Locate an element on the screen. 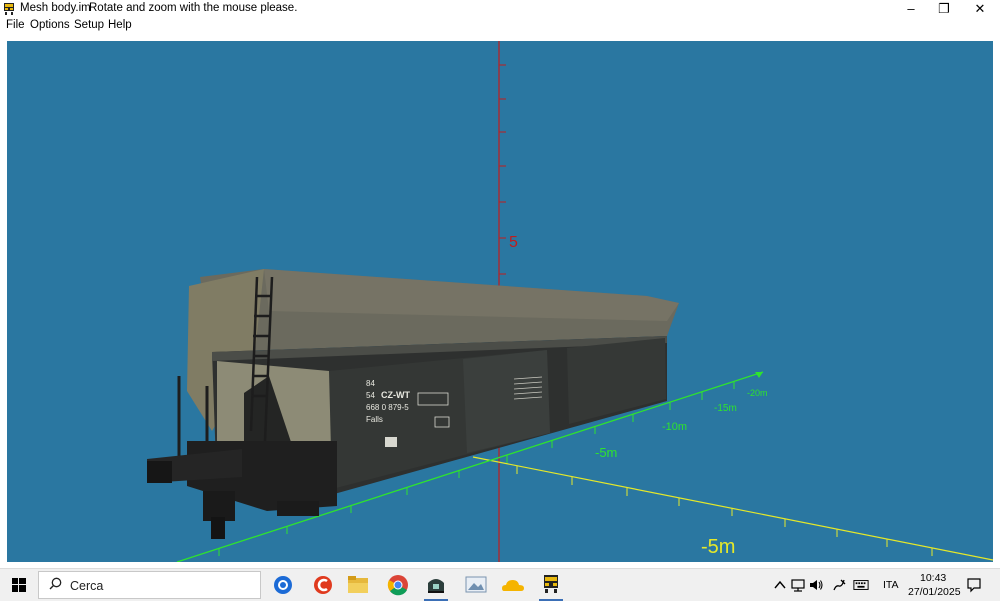  taskbar-app-railworks is located at coordinates (436, 585).